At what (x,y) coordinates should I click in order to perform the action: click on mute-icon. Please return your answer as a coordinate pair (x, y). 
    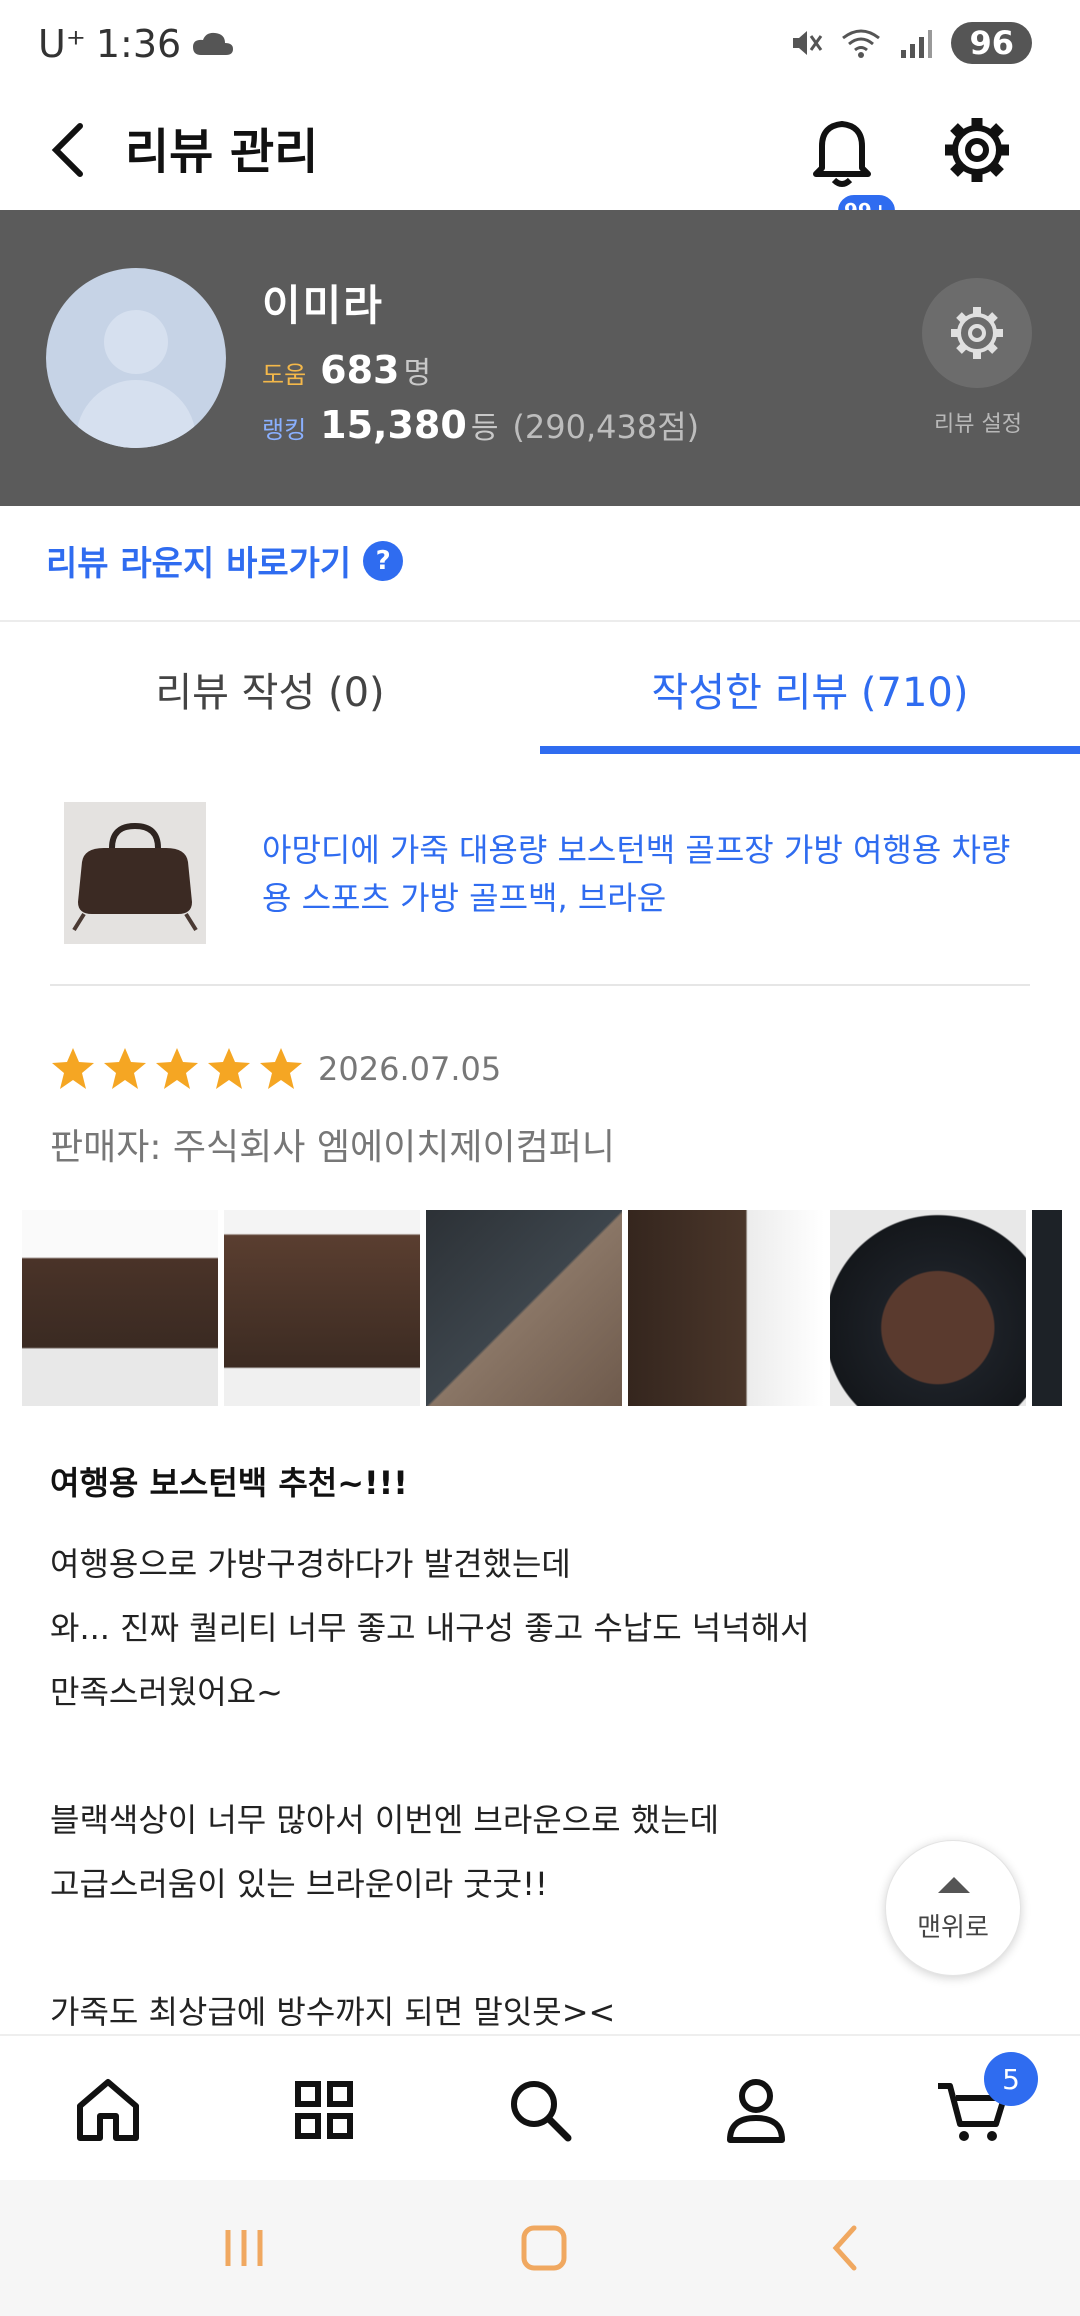
    Looking at the image, I should click on (808, 43).